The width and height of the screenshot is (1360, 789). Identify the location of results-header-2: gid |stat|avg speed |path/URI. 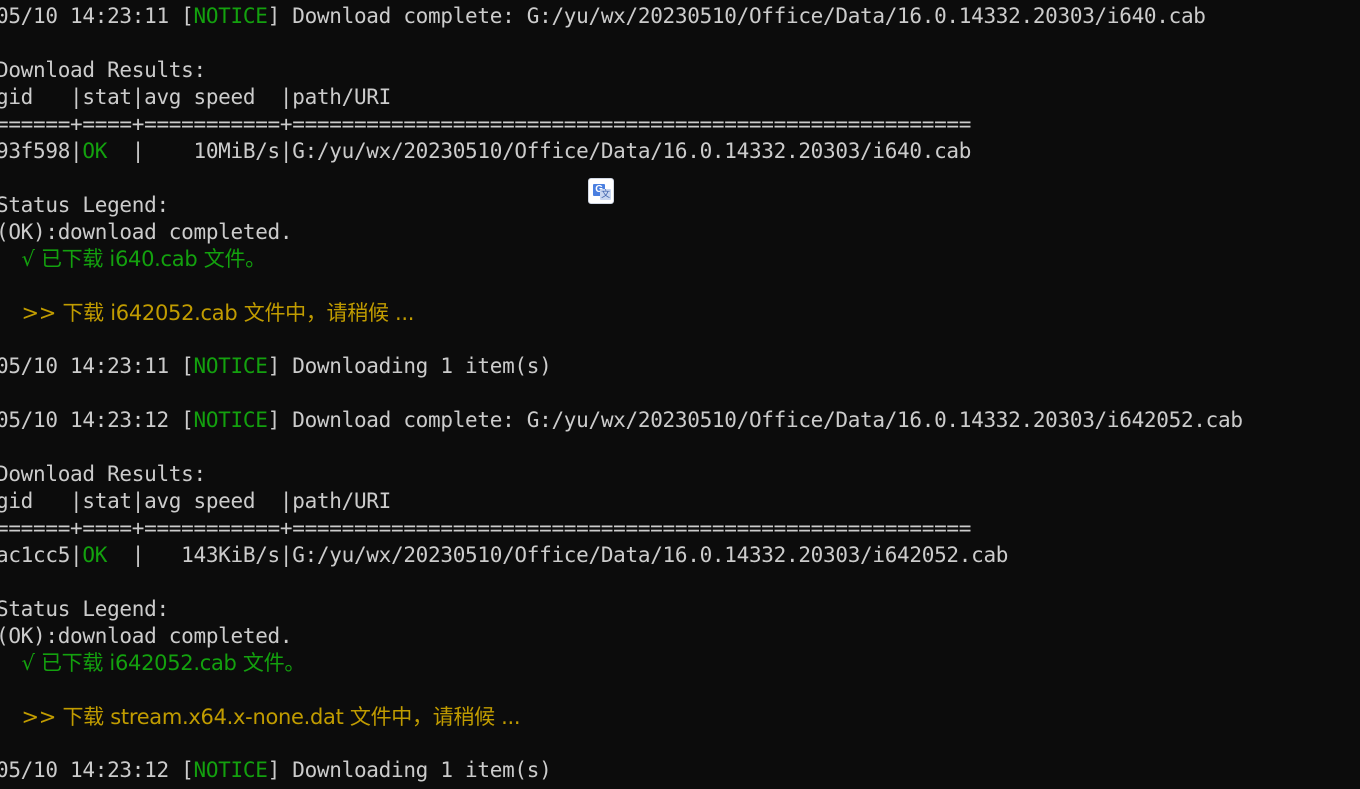
(195, 501).